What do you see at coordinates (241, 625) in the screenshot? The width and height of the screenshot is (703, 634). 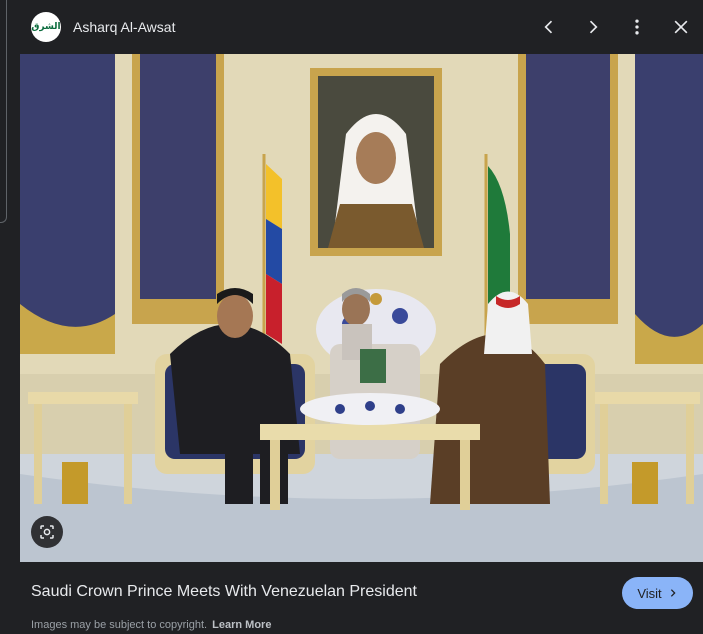 I see `learn-more-link: Learn More` at bounding box center [241, 625].